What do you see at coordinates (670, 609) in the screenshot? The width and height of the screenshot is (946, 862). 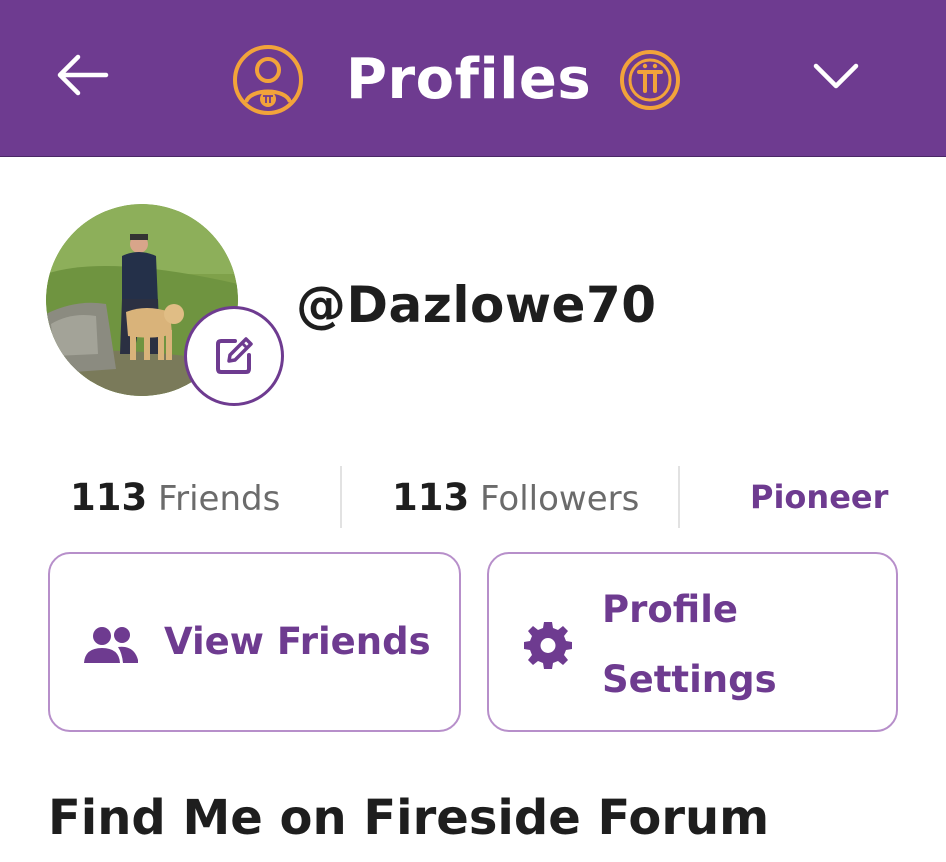 I see `settings-label-line1: Profile` at bounding box center [670, 609].